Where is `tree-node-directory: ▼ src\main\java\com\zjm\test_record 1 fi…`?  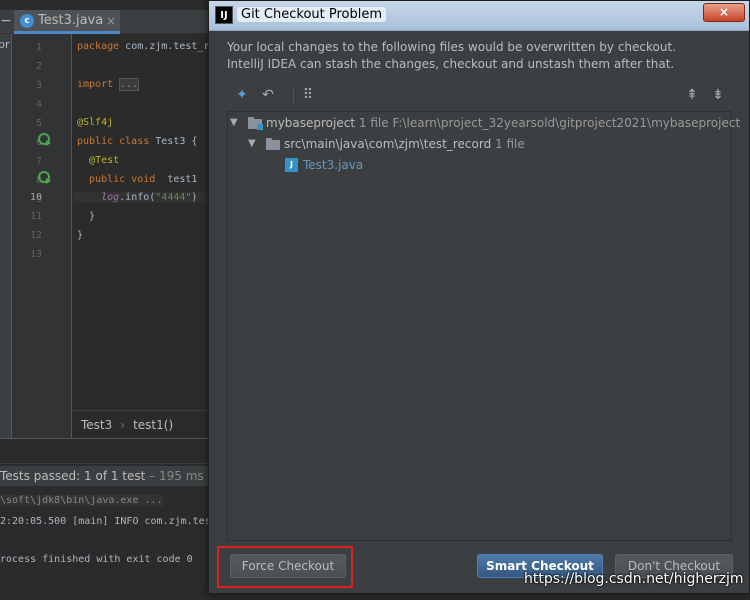 tree-node-directory: ▼ src\main\java\com\zjm\test_record 1 fi… is located at coordinates (488, 144).